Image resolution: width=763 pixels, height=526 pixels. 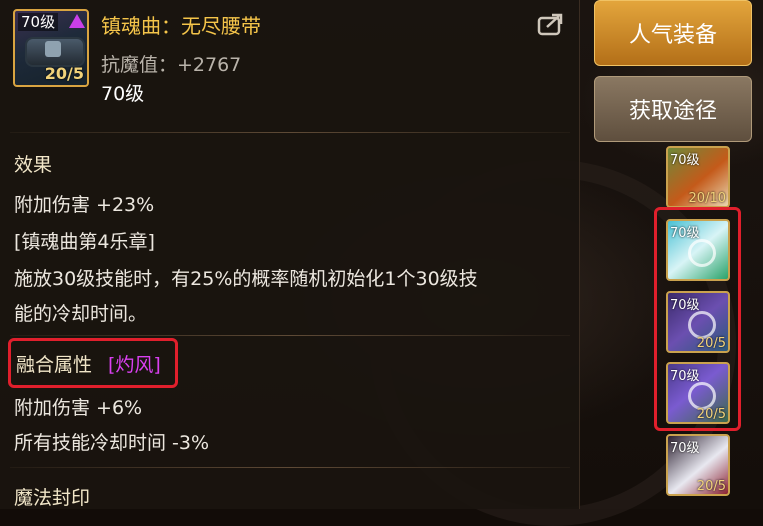 I want to click on item-level-tag: 70级, so click(x=38, y=22).